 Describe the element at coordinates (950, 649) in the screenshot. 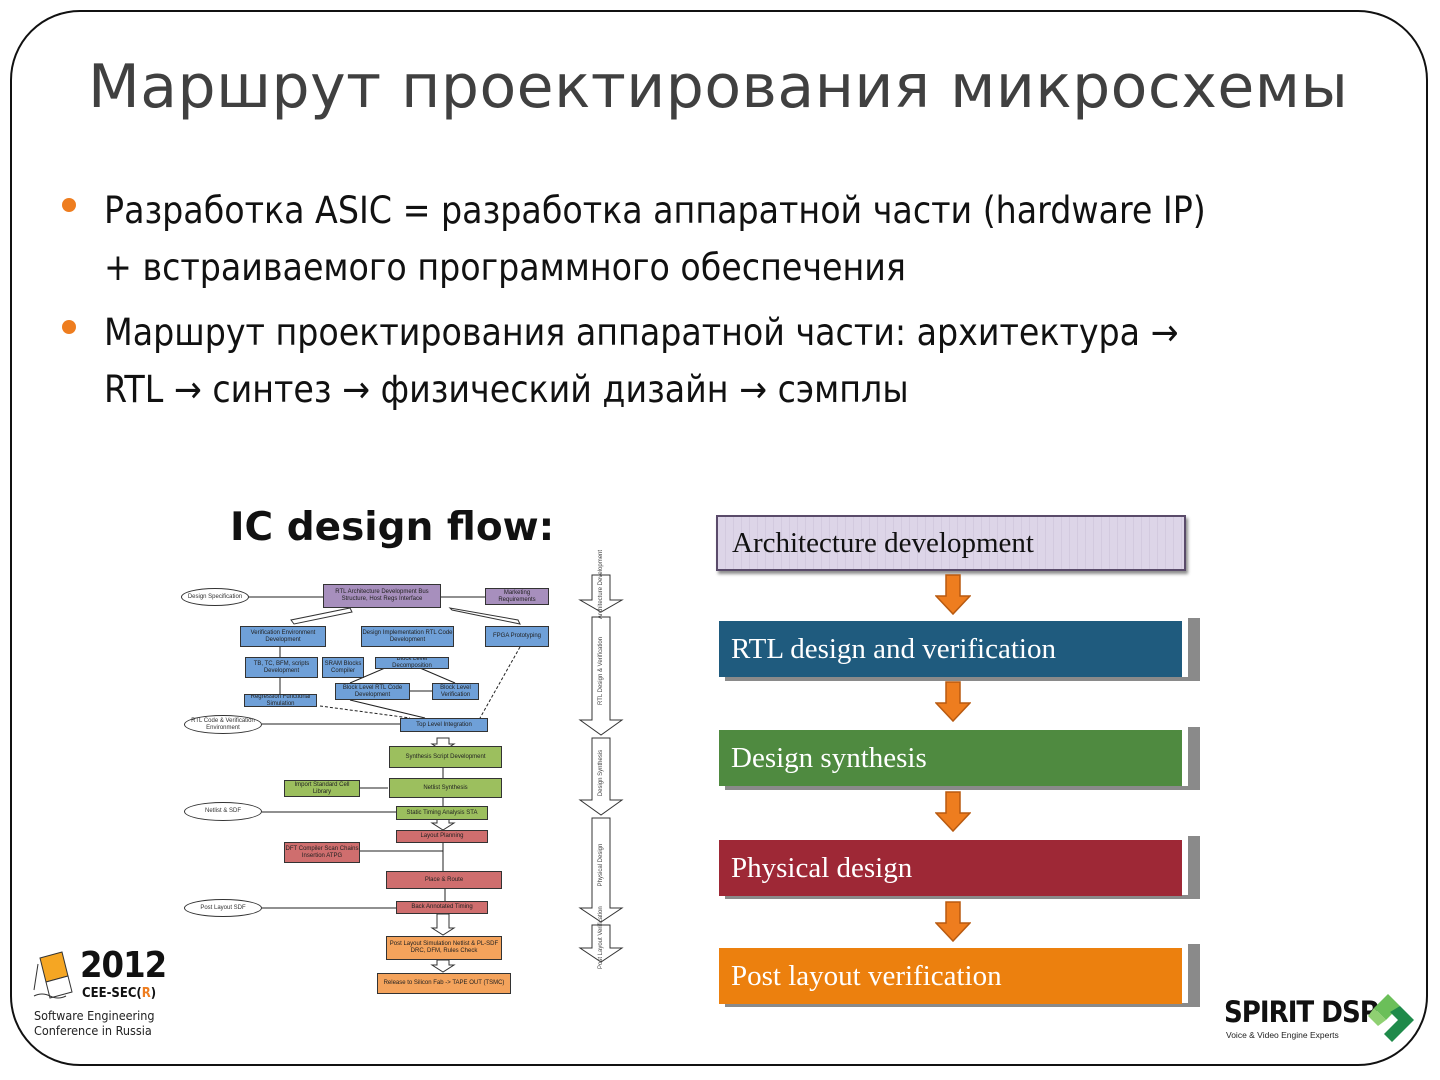

I see `step-rtl: RTL design and verification` at that location.